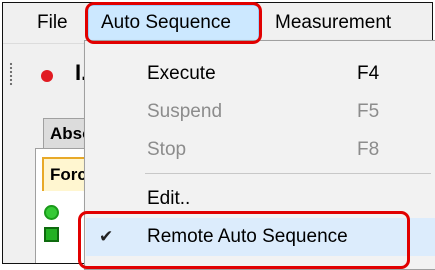  Describe the element at coordinates (167, 149) in the screenshot. I see `menu-item-label: Stop` at that location.